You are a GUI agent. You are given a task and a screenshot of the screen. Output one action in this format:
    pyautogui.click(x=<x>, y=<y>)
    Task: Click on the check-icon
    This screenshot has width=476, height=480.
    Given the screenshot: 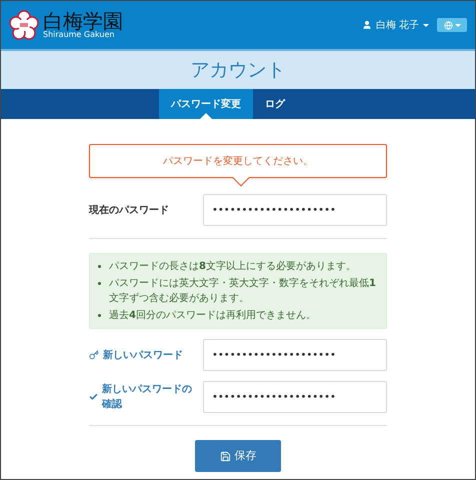 What is the action you would take?
    pyautogui.click(x=93, y=397)
    